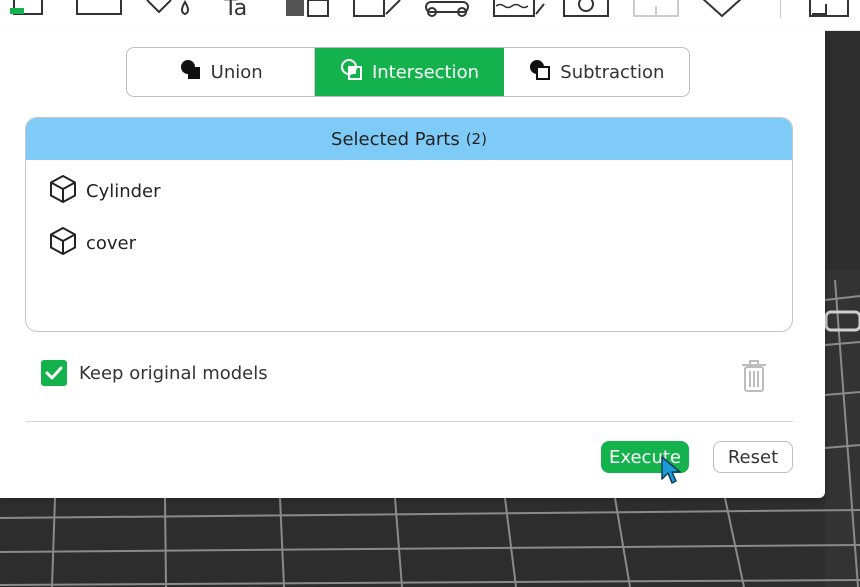 Image resolution: width=860 pixels, height=587 pixels. Describe the element at coordinates (540, 72) in the screenshot. I see `subtraction-icon` at that location.